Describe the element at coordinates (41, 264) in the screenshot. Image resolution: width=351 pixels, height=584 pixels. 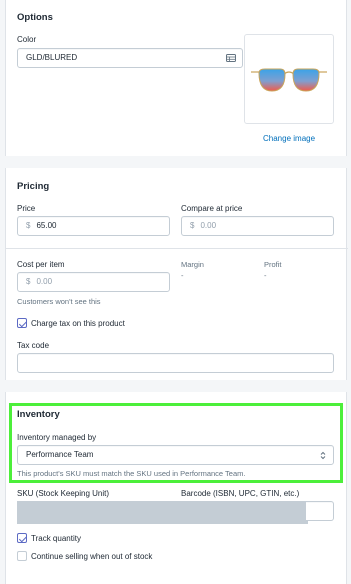
I see `cost-label: Cost per item` at that location.